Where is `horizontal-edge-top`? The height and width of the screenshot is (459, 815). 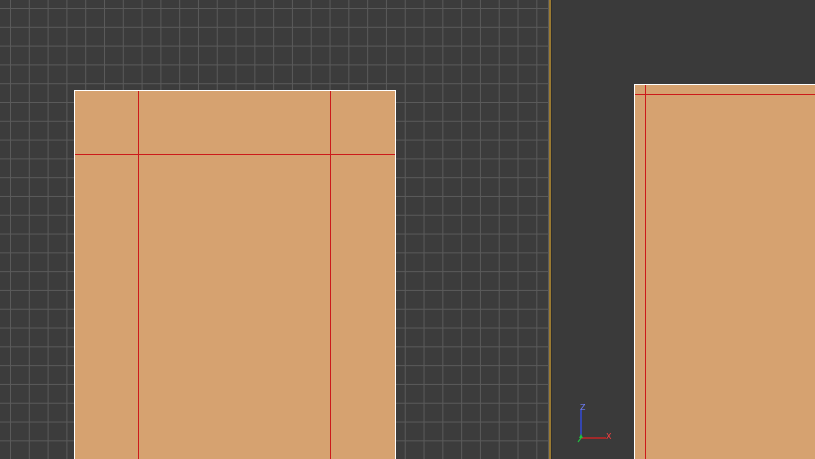 horizontal-edge-top is located at coordinates (235, 154).